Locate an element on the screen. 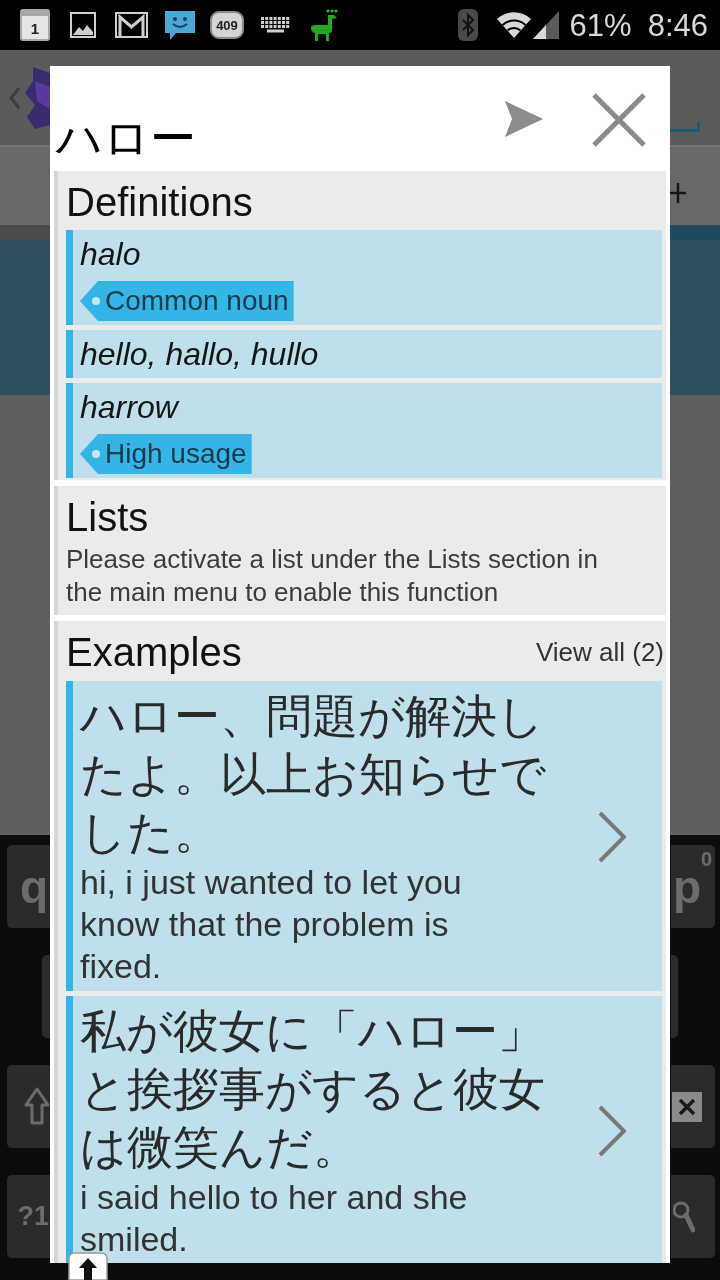 The image size is (720, 1280). definition-text: halo is located at coordinates (110, 254).